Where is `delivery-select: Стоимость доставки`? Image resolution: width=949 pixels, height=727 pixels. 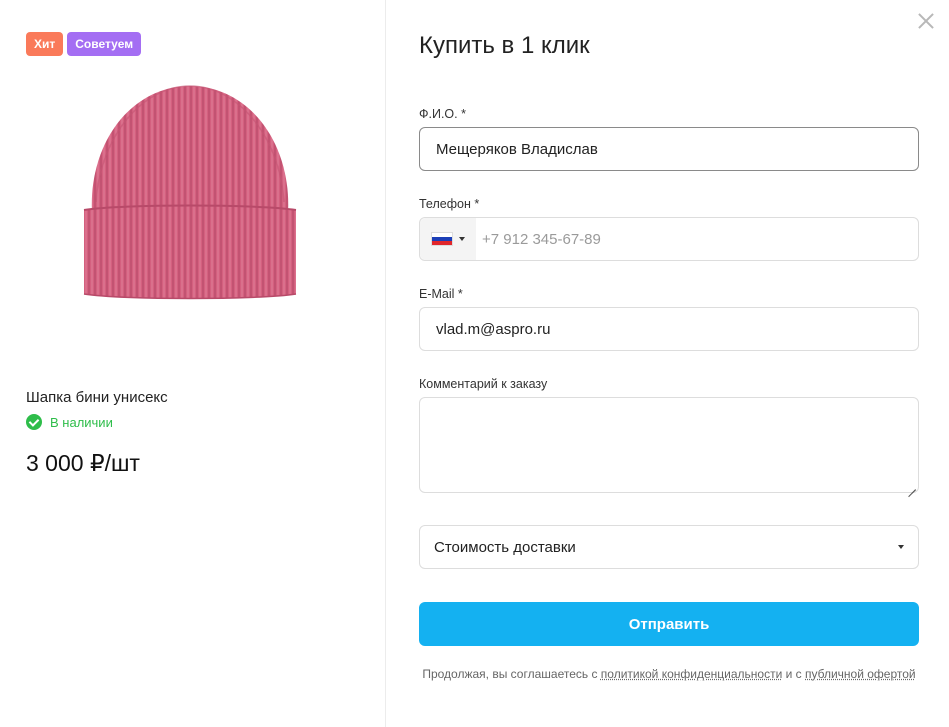
delivery-select: Стоимость доставки is located at coordinates (669, 547).